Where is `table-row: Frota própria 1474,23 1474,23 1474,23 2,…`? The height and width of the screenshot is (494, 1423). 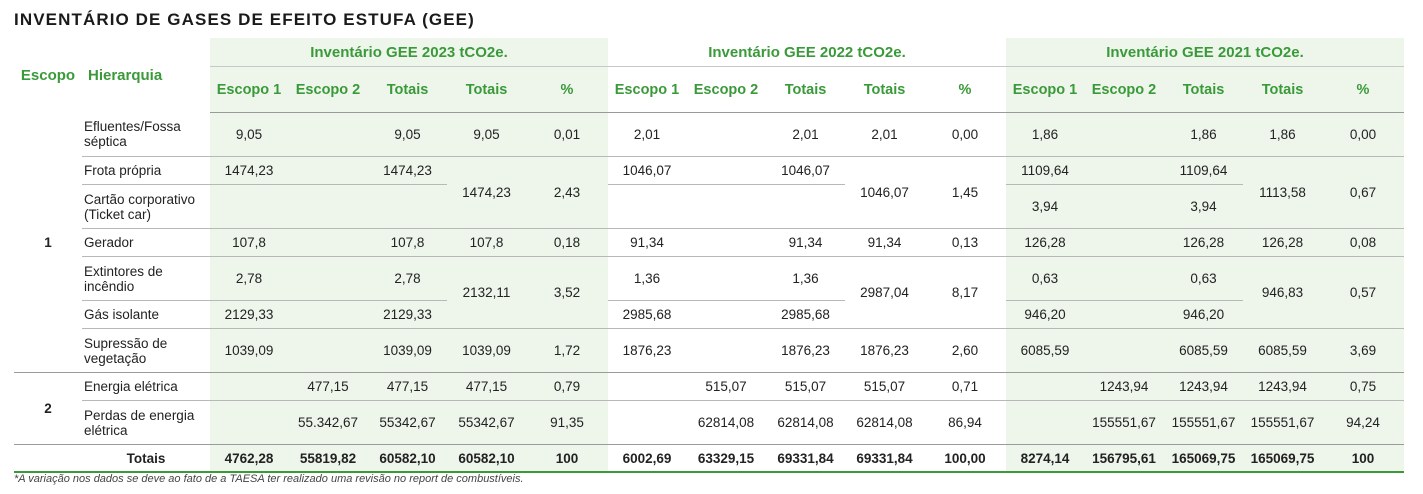
table-row: Frota própria 1474,23 1474,23 1474,23 2,… is located at coordinates (709, 192).